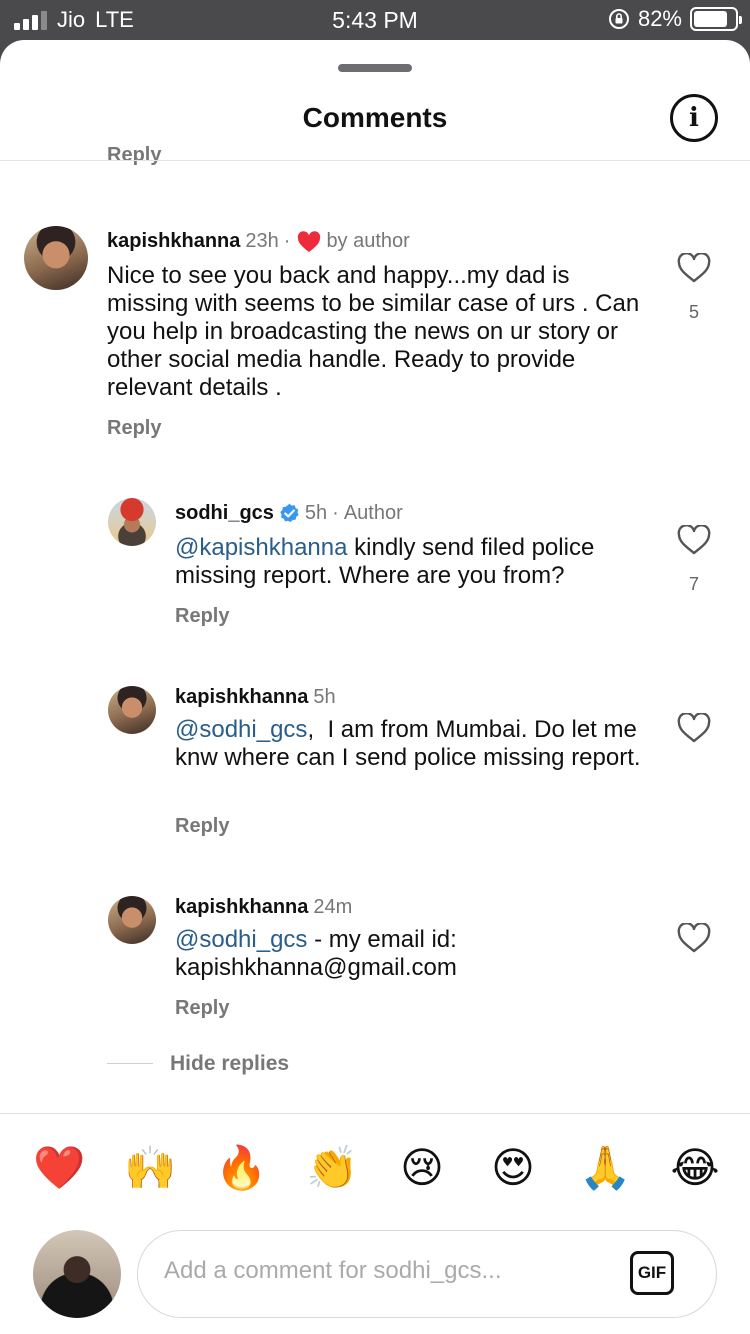 The height and width of the screenshot is (1334, 750). What do you see at coordinates (130, 1063) in the screenshot?
I see `hide-replies-divider` at bounding box center [130, 1063].